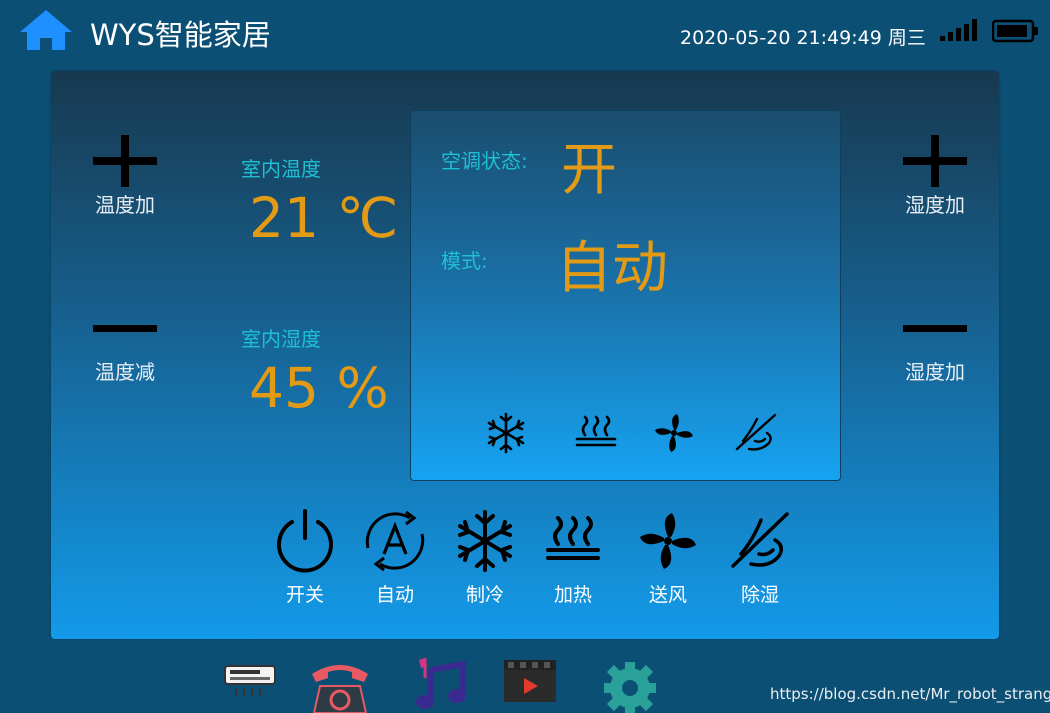  What do you see at coordinates (484, 595) in the screenshot?
I see `cooling-label: 制冷` at bounding box center [484, 595].